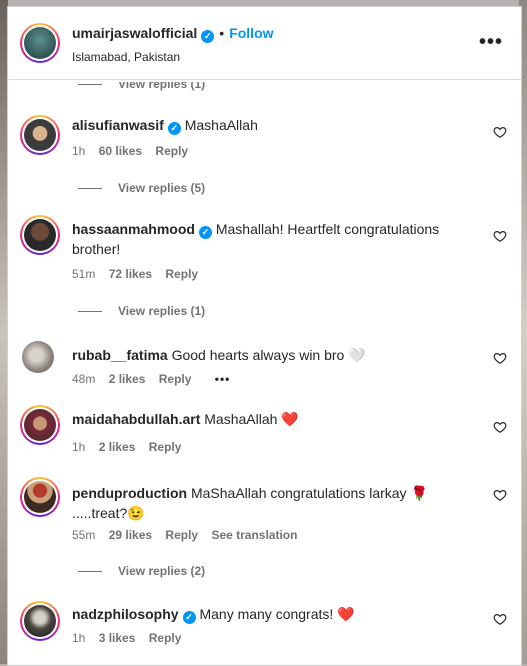 The height and width of the screenshot is (666, 527). Describe the element at coordinates (277, 614) in the screenshot. I see `comment-text: Many many congrats! ❤️` at that location.